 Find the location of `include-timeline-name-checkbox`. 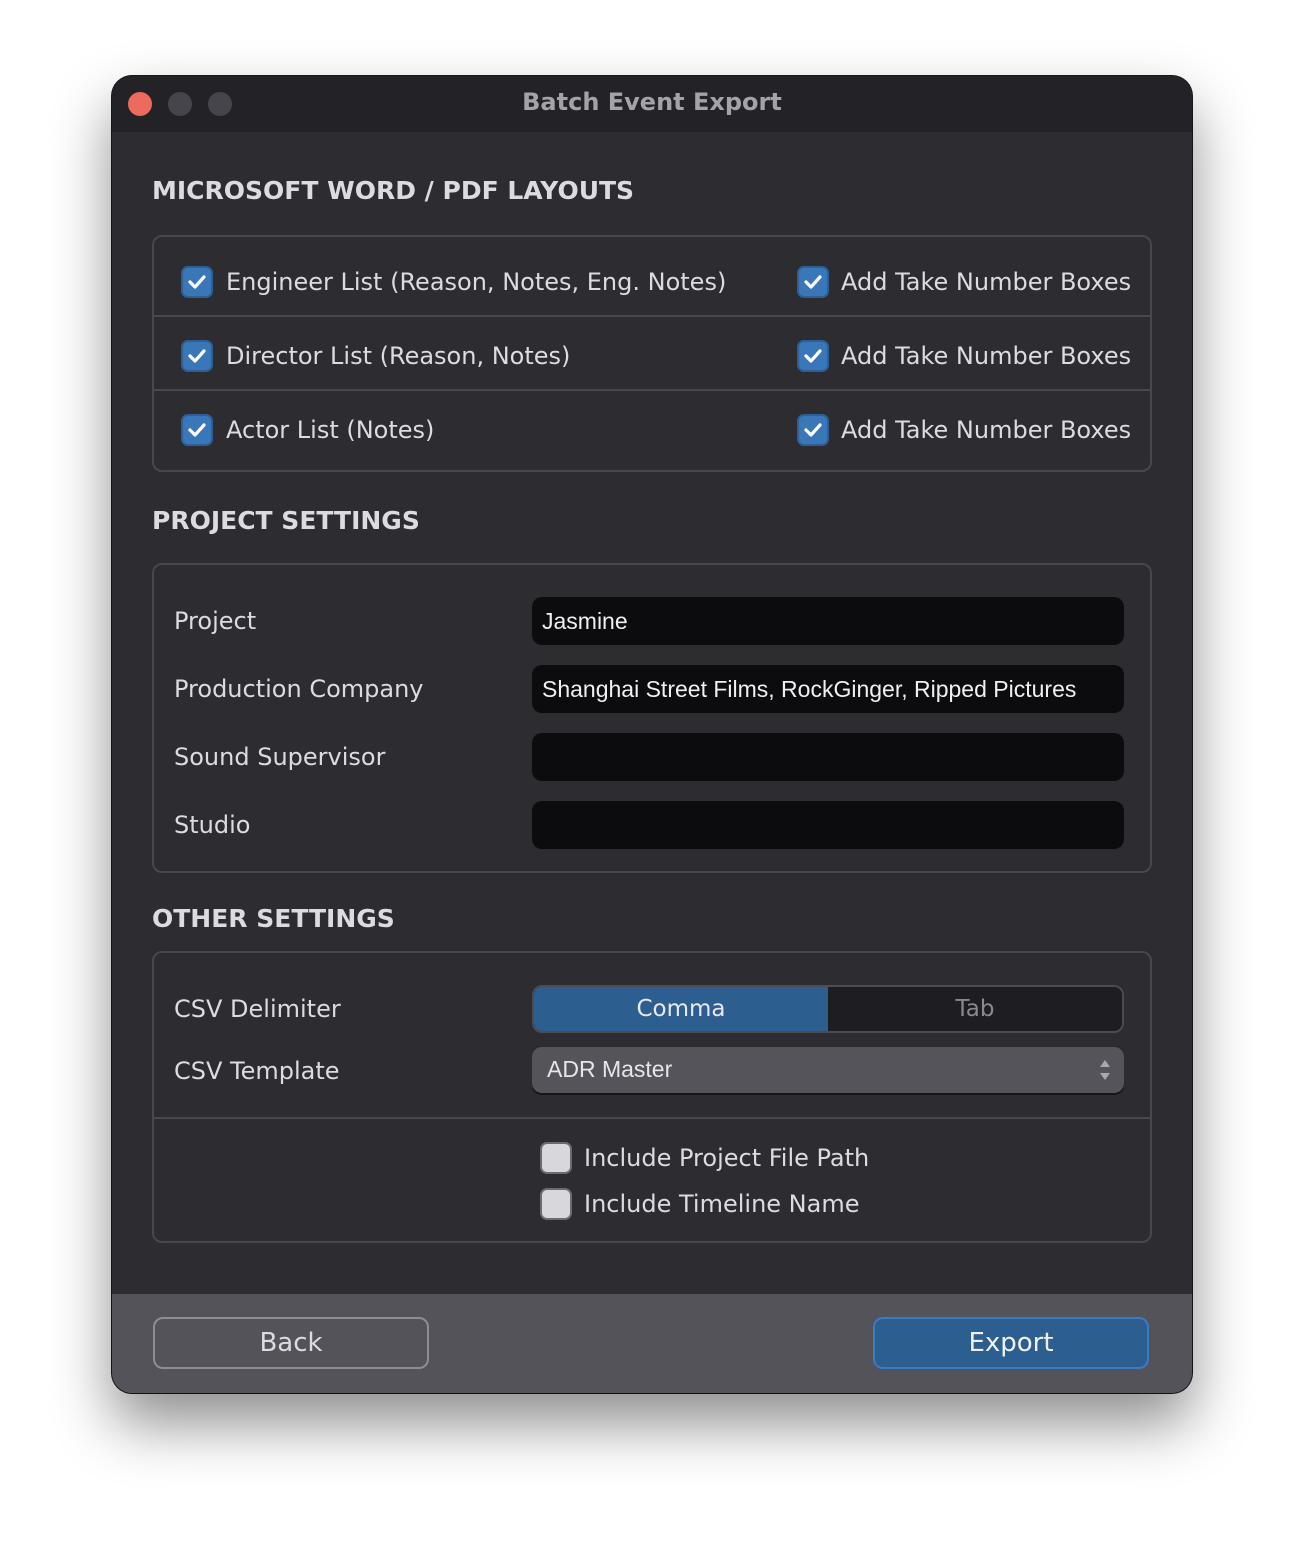

include-timeline-name-checkbox is located at coordinates (556, 1204).